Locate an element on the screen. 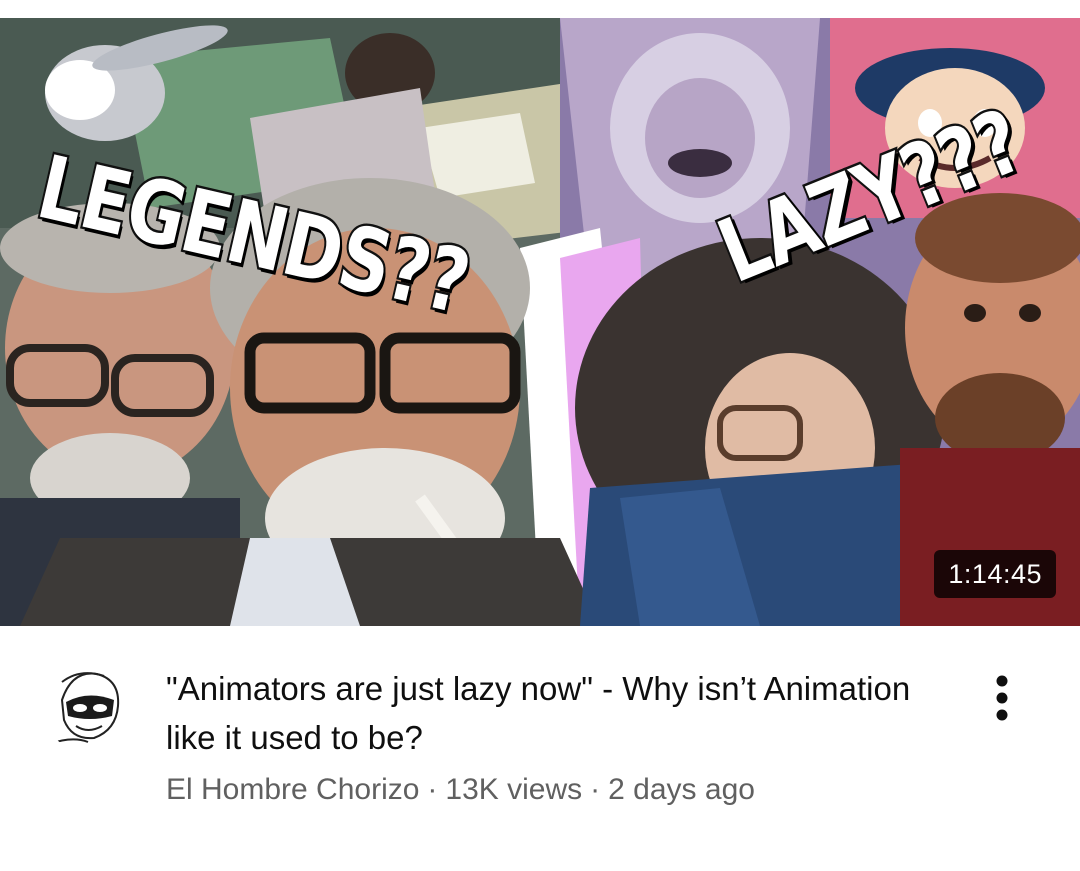 This screenshot has height=871, width=1080. upload-age: 2 days ago is located at coordinates (681, 789).